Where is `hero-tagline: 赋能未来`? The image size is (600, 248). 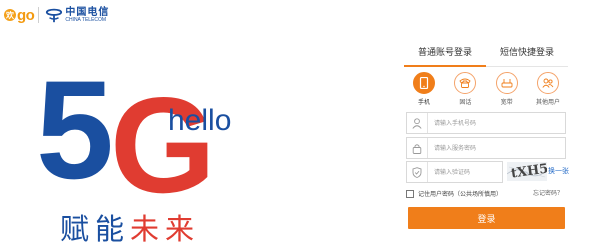
hero-tagline: 赋能未来 is located at coordinates (130, 227).